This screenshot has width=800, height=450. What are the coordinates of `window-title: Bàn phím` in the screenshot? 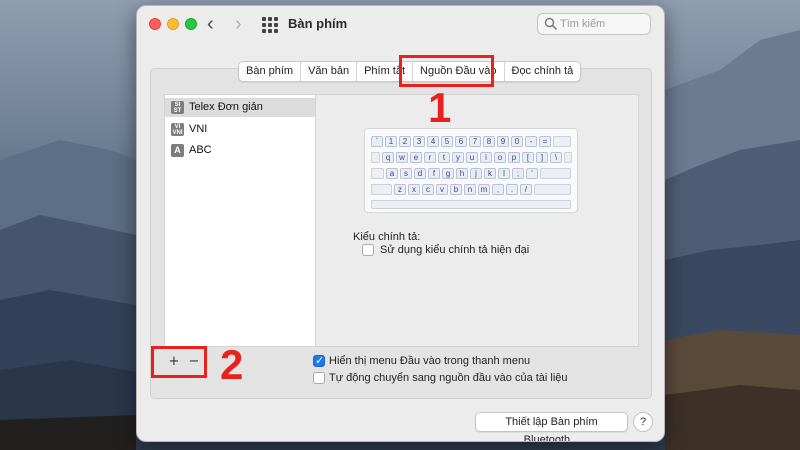 It's located at (318, 23).